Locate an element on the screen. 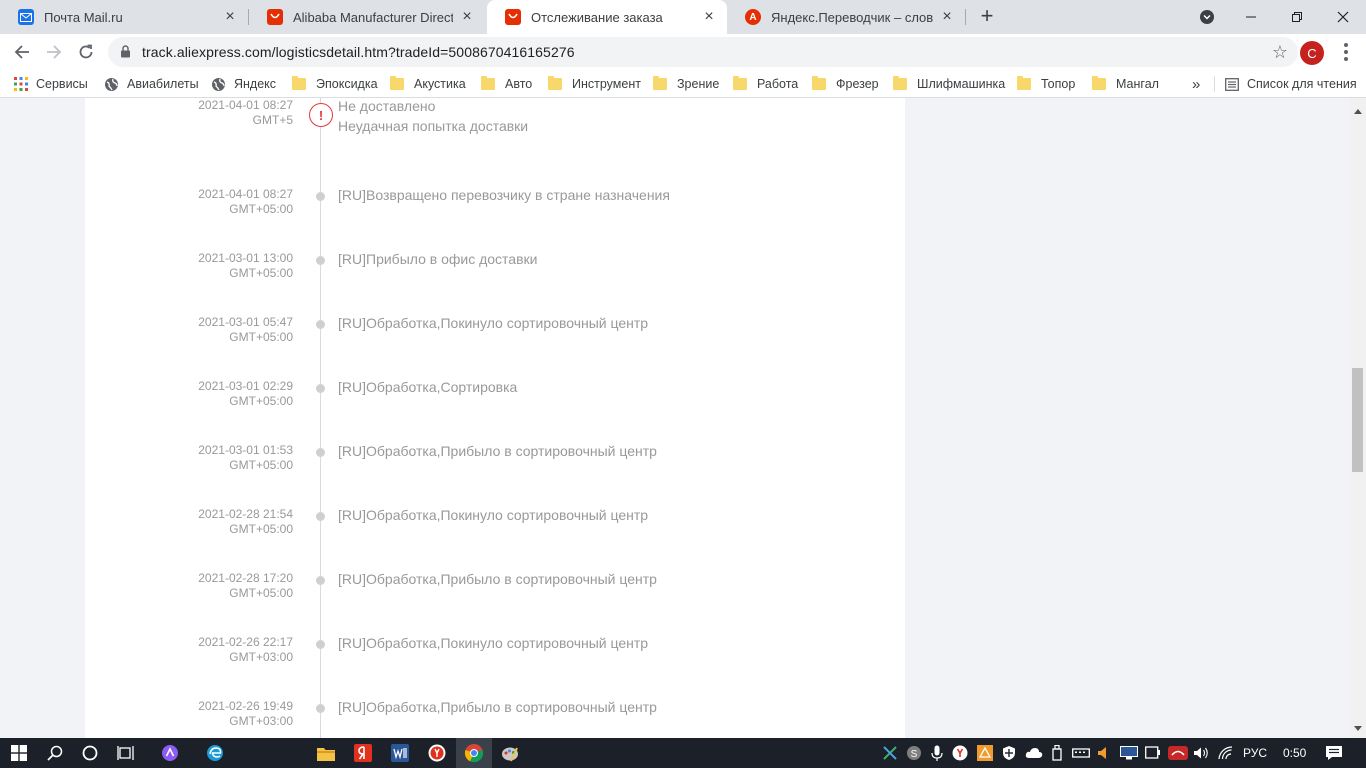 The height and width of the screenshot is (768, 1366). flashcards-icon is located at coordinates (985, 753).